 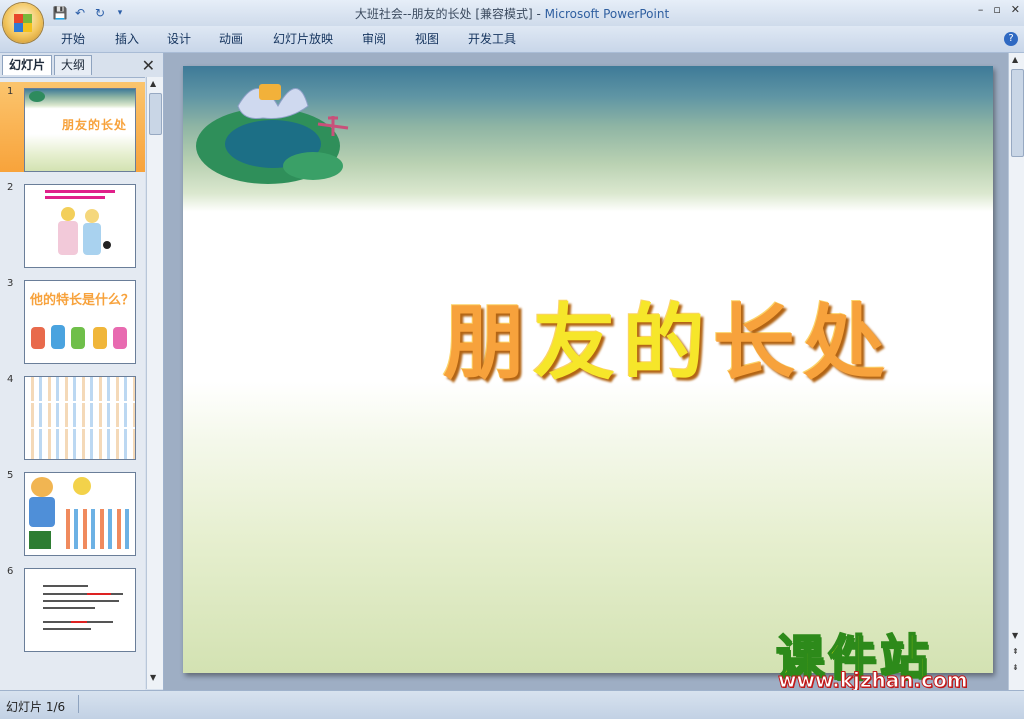 I want to click on minimize-button: –, so click(x=981, y=9).